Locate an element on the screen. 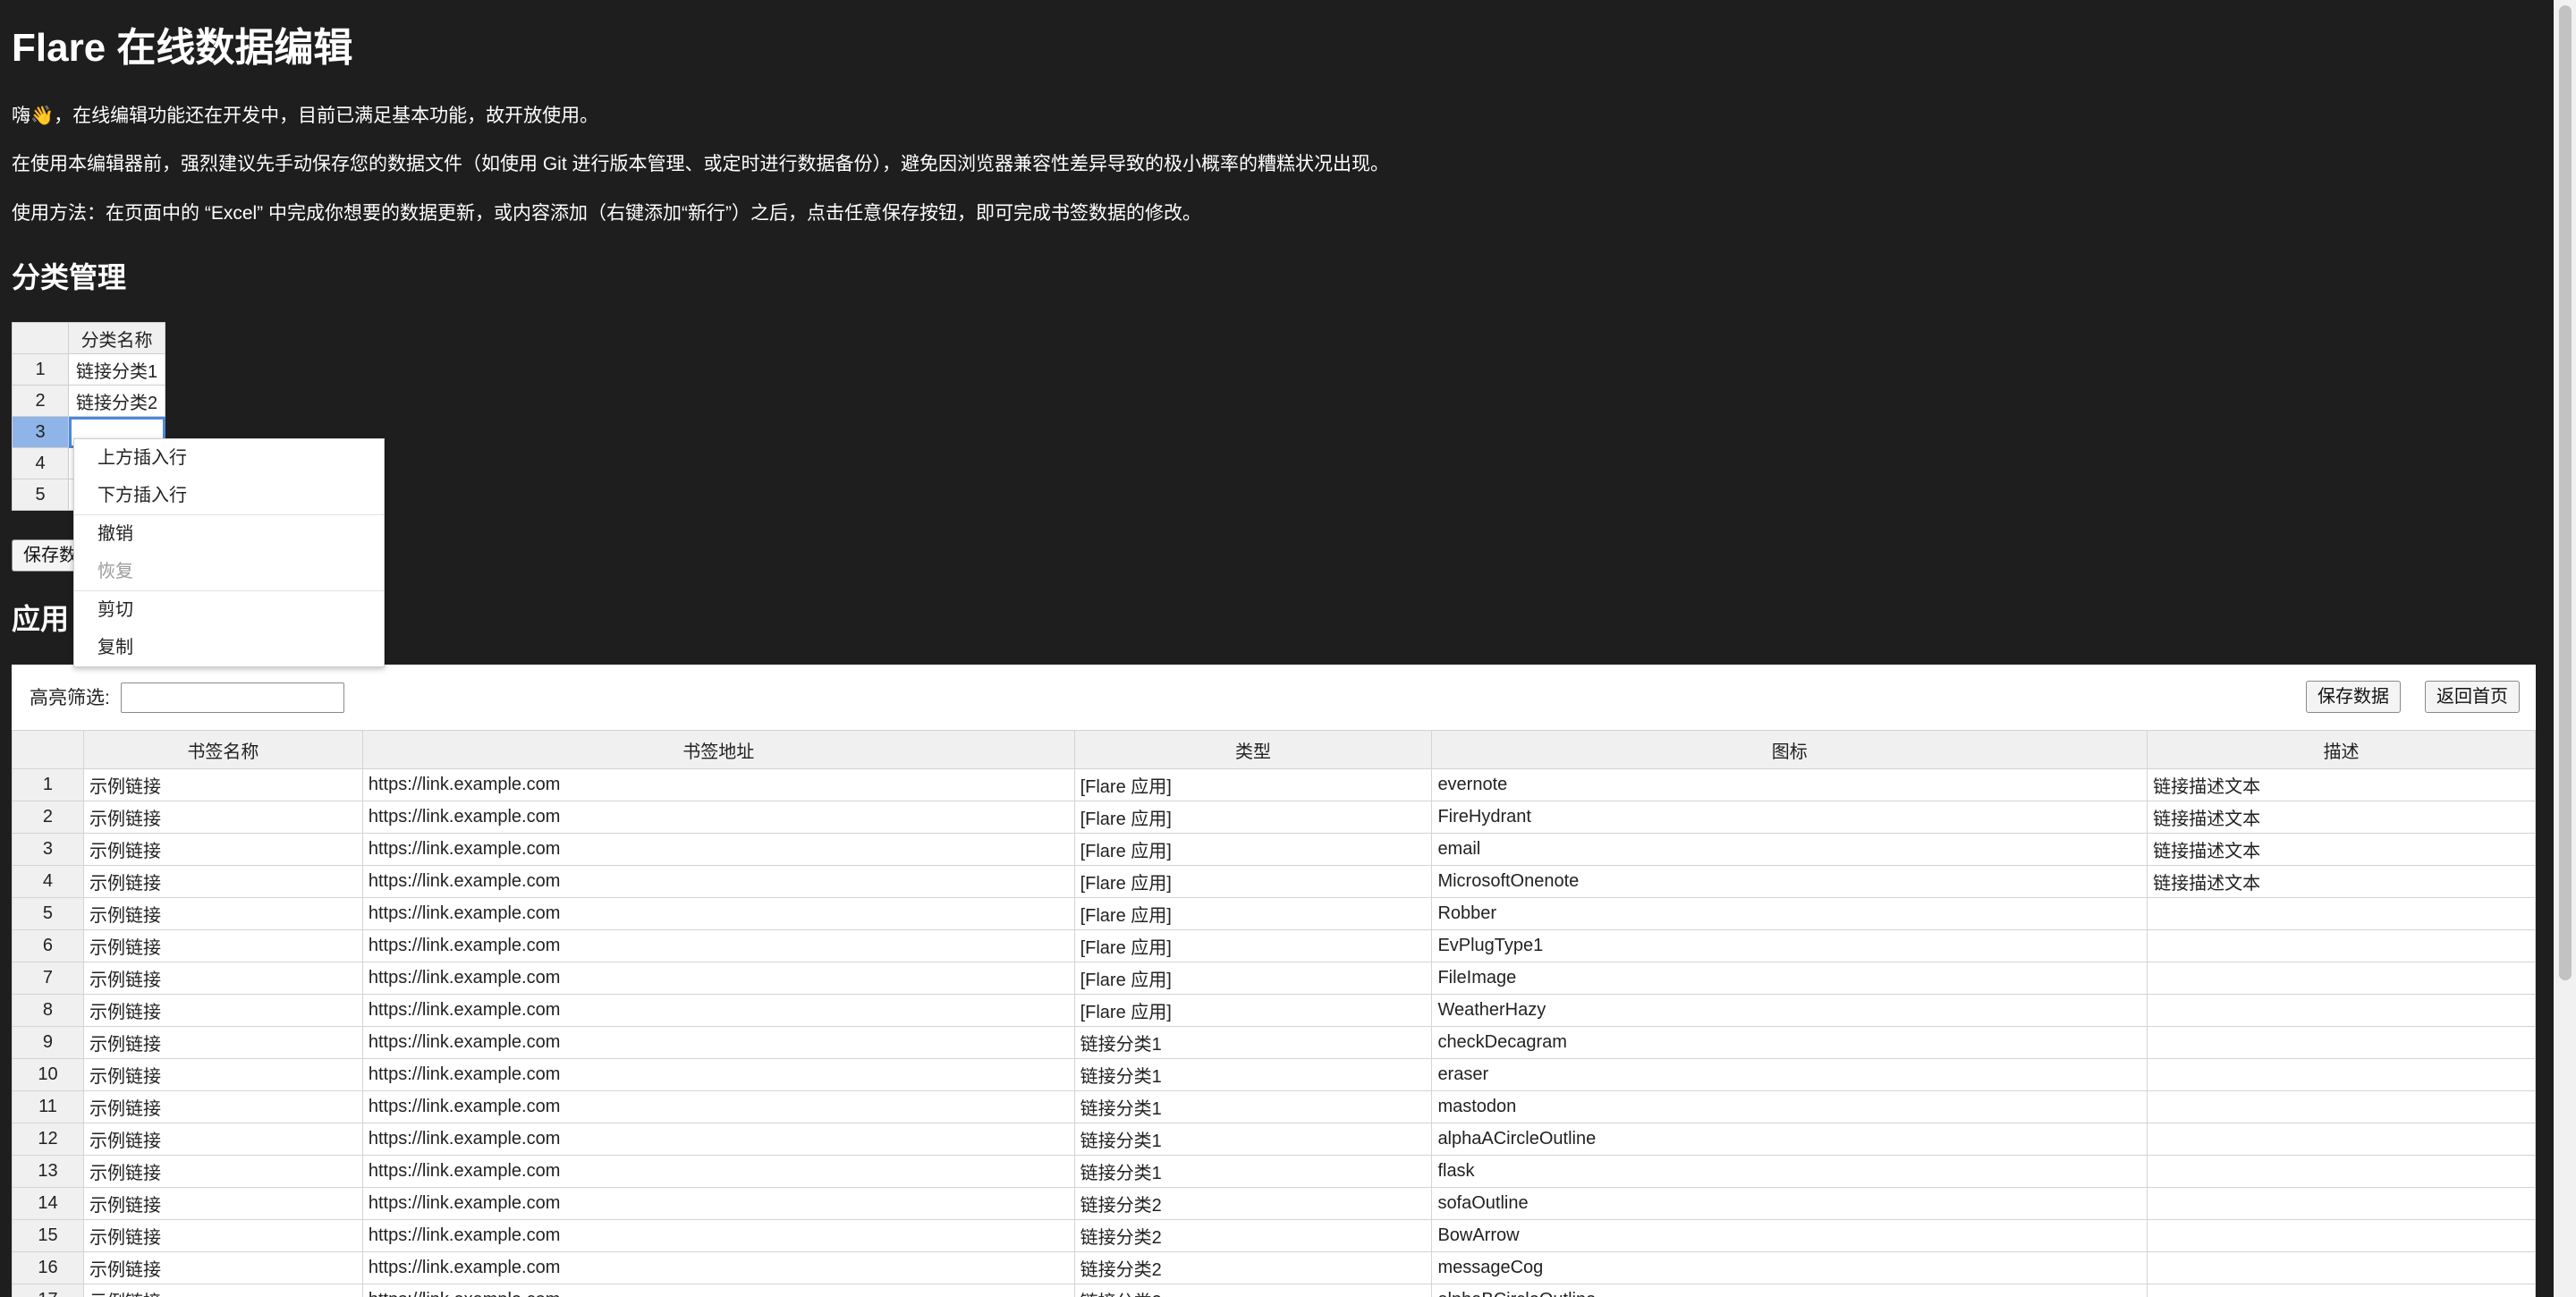 The width and height of the screenshot is (2576, 1297). row-header: 17 is located at coordinates (48, 1291).